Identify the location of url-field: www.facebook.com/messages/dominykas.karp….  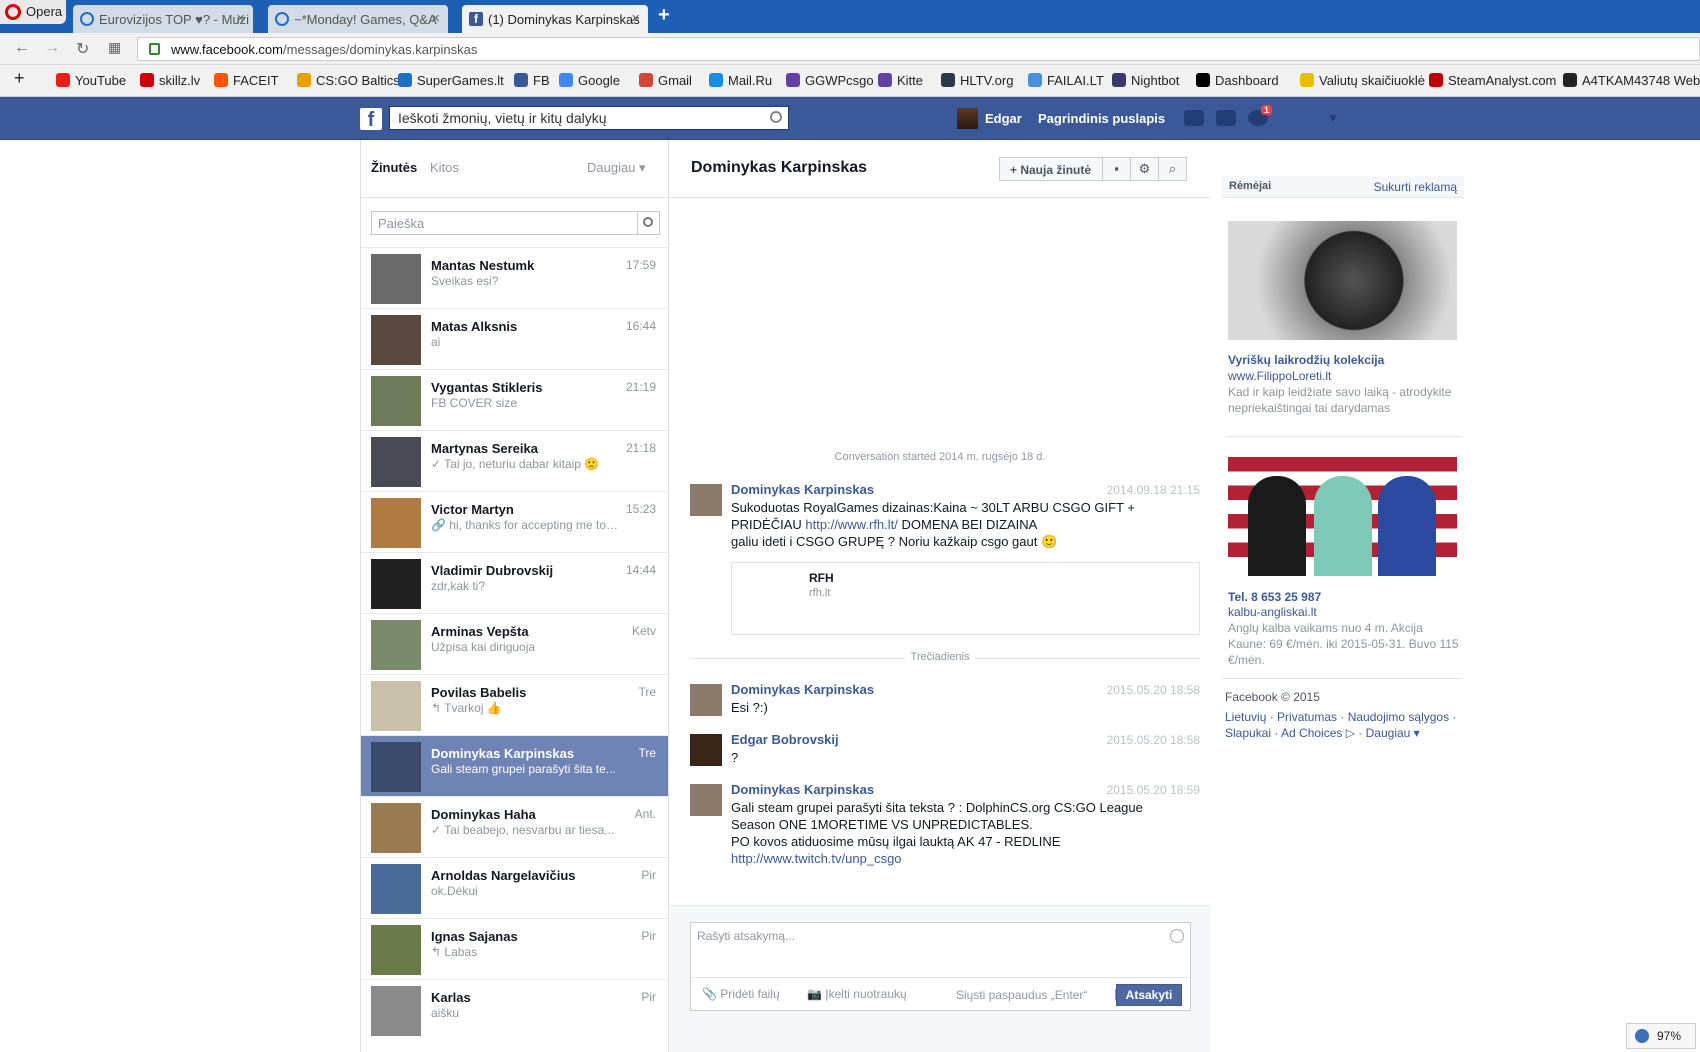
(918, 49).